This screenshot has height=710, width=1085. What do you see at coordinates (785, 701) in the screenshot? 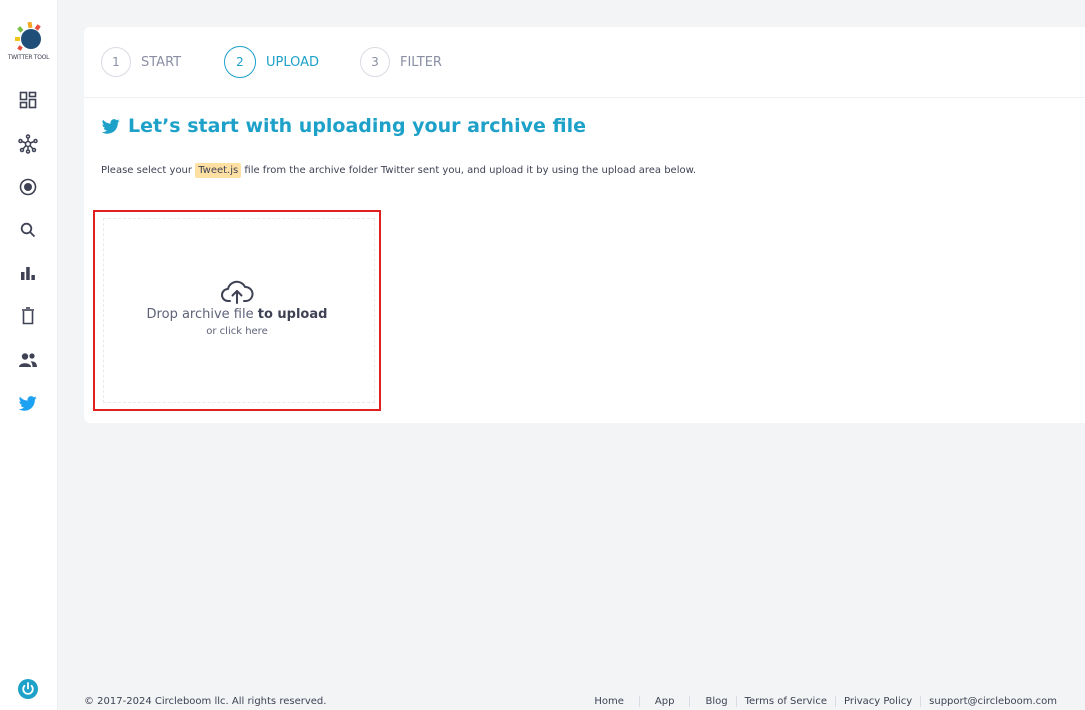
I see `footer-link-terms: Terms of Service` at bounding box center [785, 701].